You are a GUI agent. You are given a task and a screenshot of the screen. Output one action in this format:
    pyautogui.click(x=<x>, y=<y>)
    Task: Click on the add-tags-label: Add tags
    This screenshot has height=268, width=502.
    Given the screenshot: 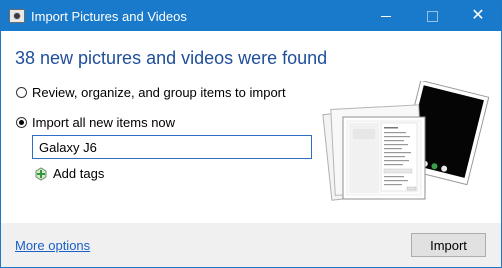 What is the action you would take?
    pyautogui.click(x=78, y=173)
    